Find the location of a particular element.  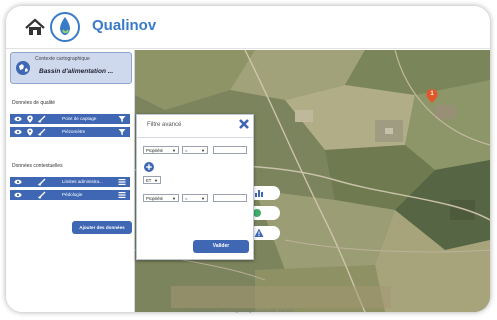

logic-select: ET ▼ is located at coordinates (152, 180).